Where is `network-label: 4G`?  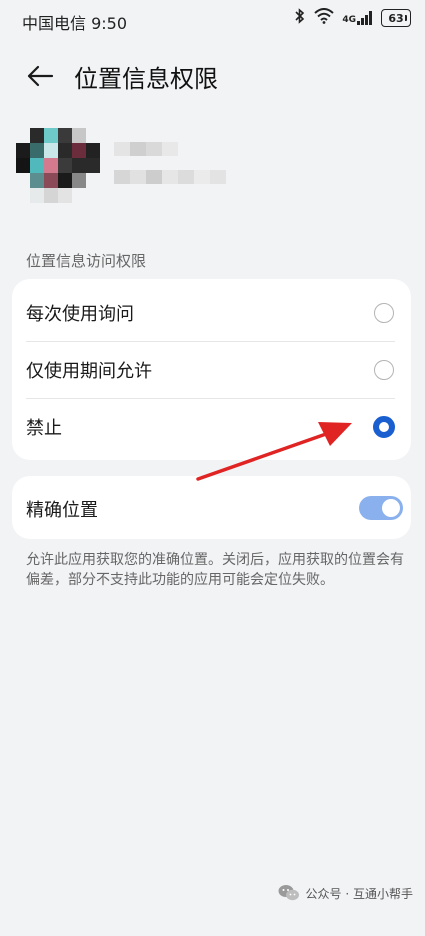
network-label: 4G is located at coordinates (349, 20).